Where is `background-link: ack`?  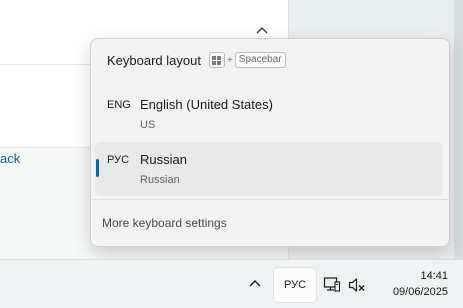
background-link: ack is located at coordinates (10, 158).